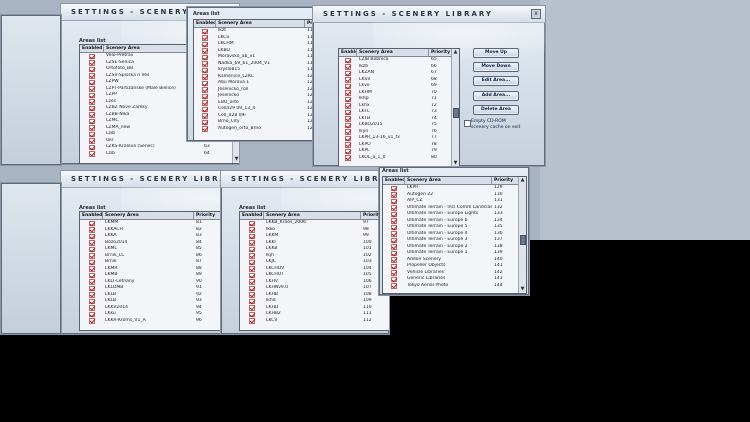  Describe the element at coordinates (156, 154) in the screenshot. I see `table-row: Lzib 64` at that location.